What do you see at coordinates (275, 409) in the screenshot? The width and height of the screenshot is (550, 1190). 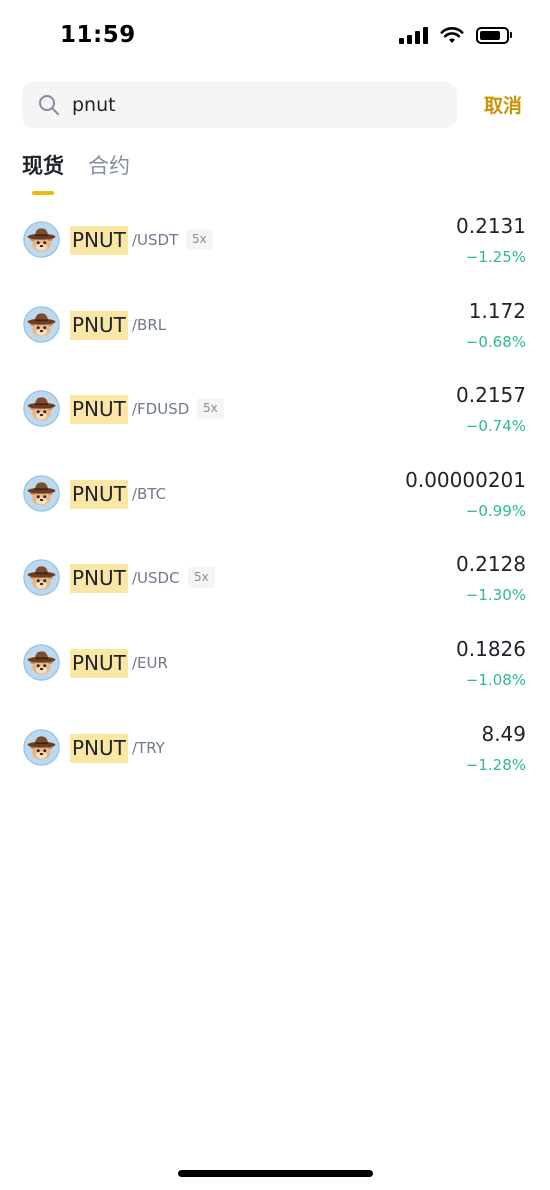 I see `pair-row-pnut-fdusd: PNUT /FDUSD 5x 0.2157 −0.74%` at bounding box center [275, 409].